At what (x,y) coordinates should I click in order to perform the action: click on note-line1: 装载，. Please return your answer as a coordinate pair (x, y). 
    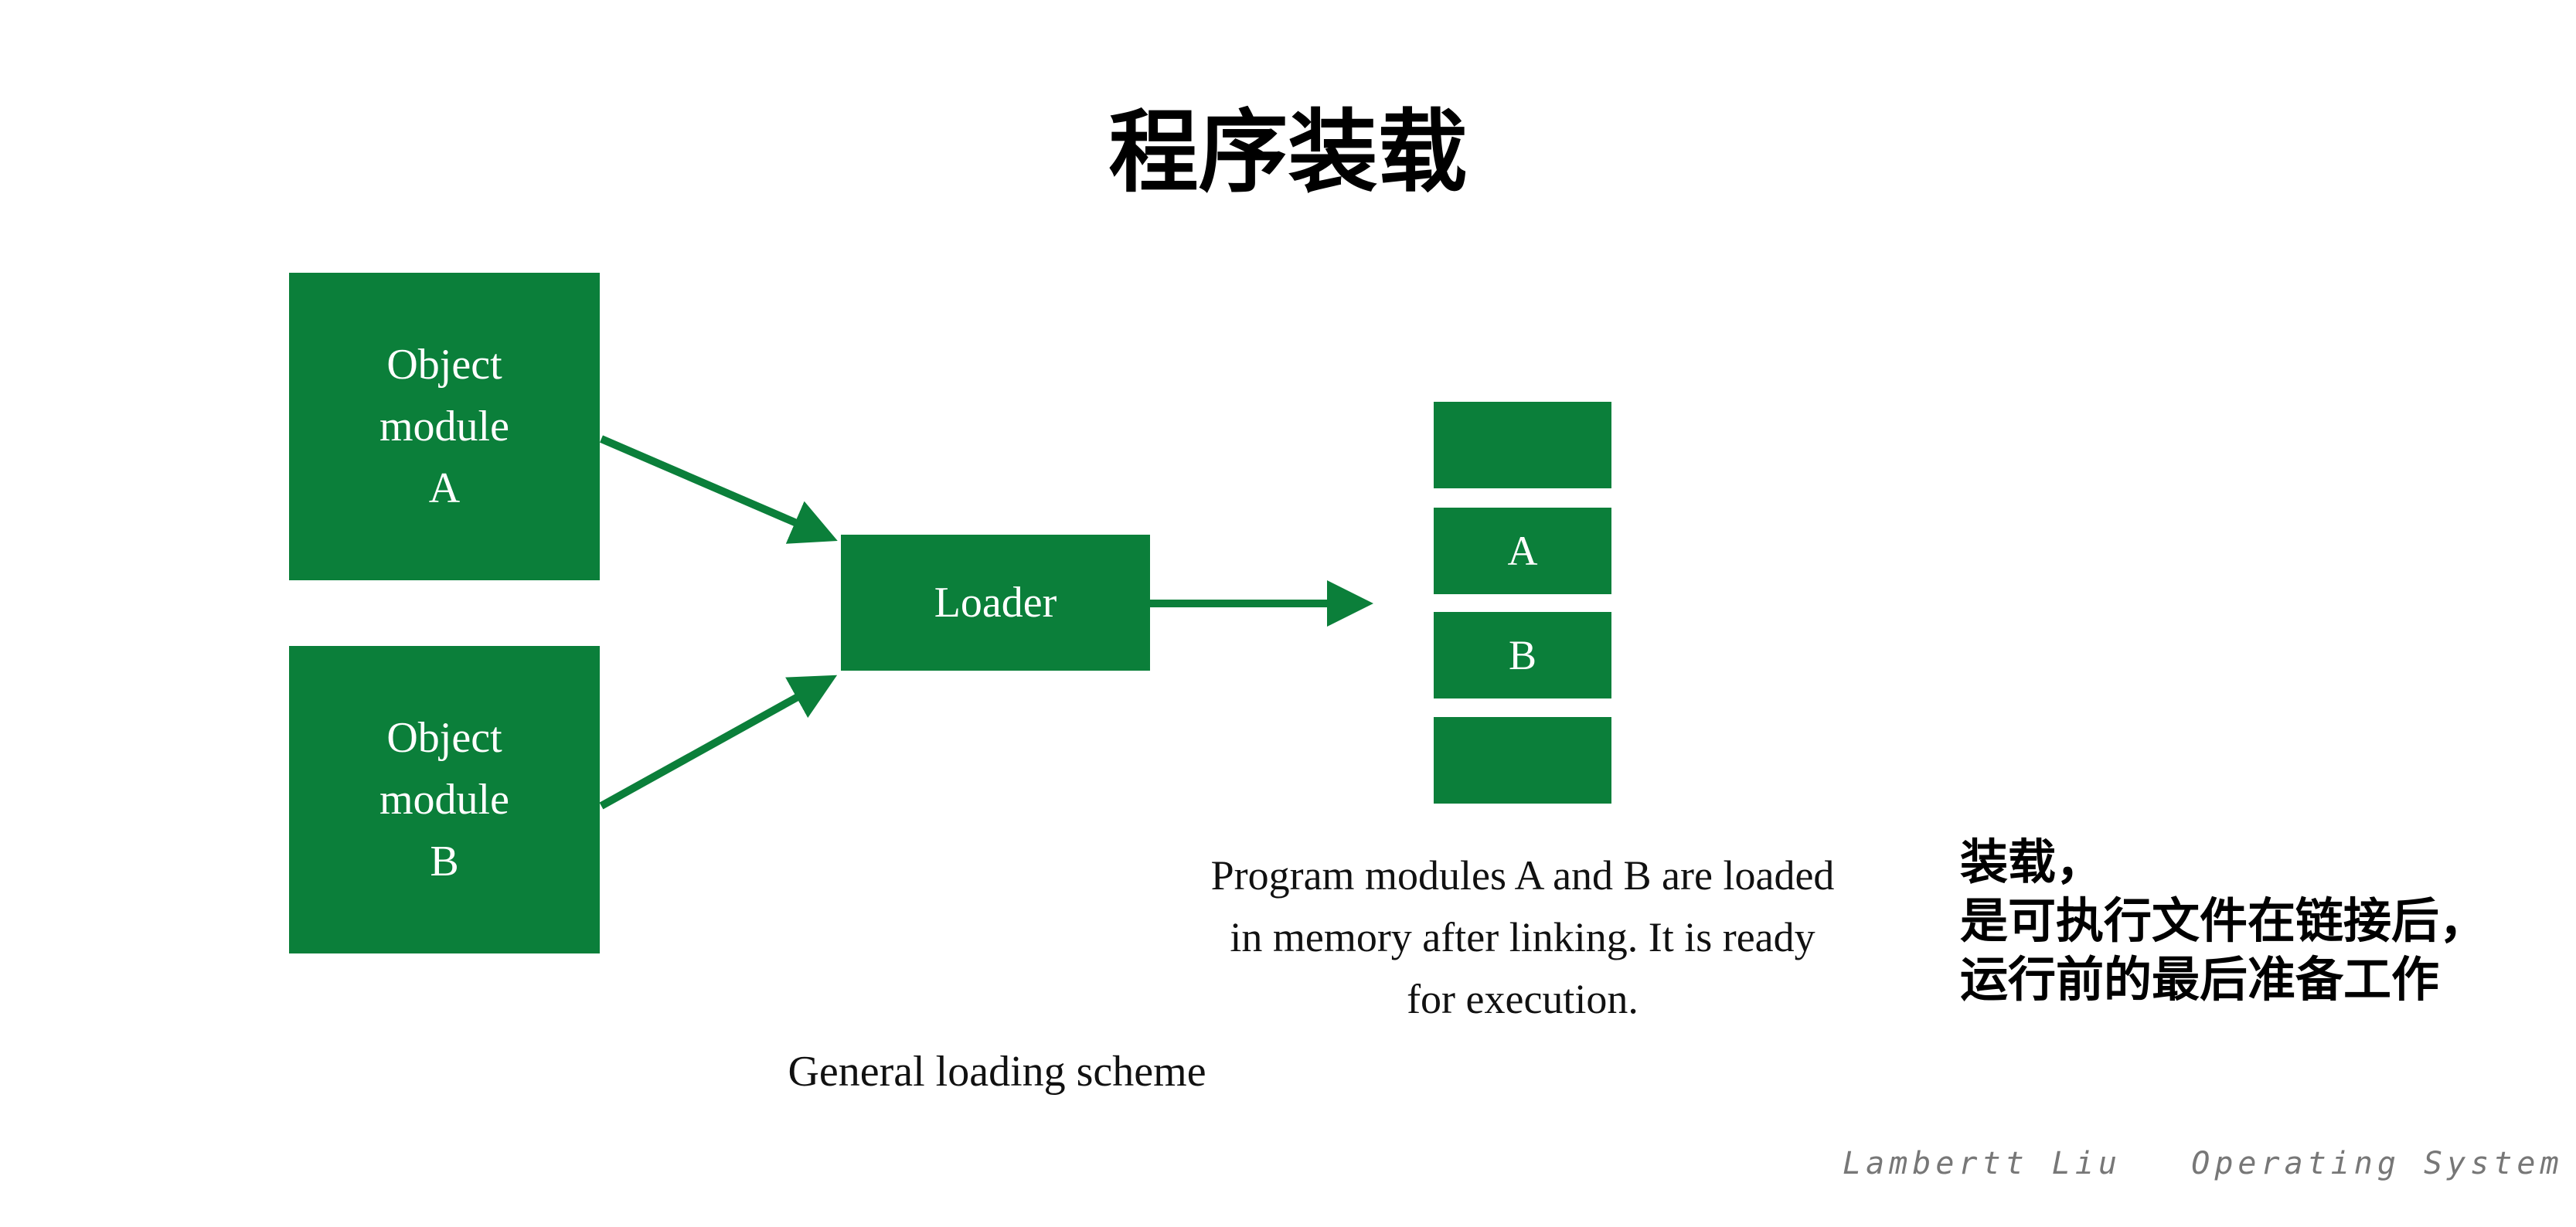
    Looking at the image, I should click on (2032, 862).